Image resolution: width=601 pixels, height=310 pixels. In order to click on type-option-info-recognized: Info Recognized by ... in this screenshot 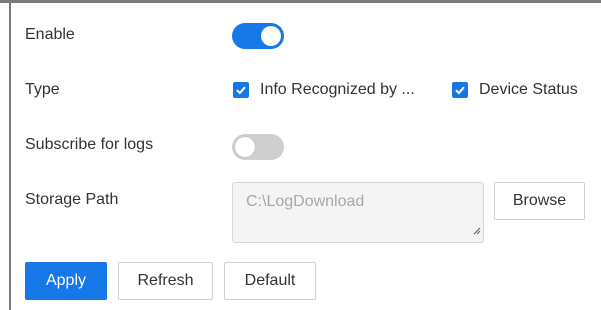, I will do `click(324, 90)`.